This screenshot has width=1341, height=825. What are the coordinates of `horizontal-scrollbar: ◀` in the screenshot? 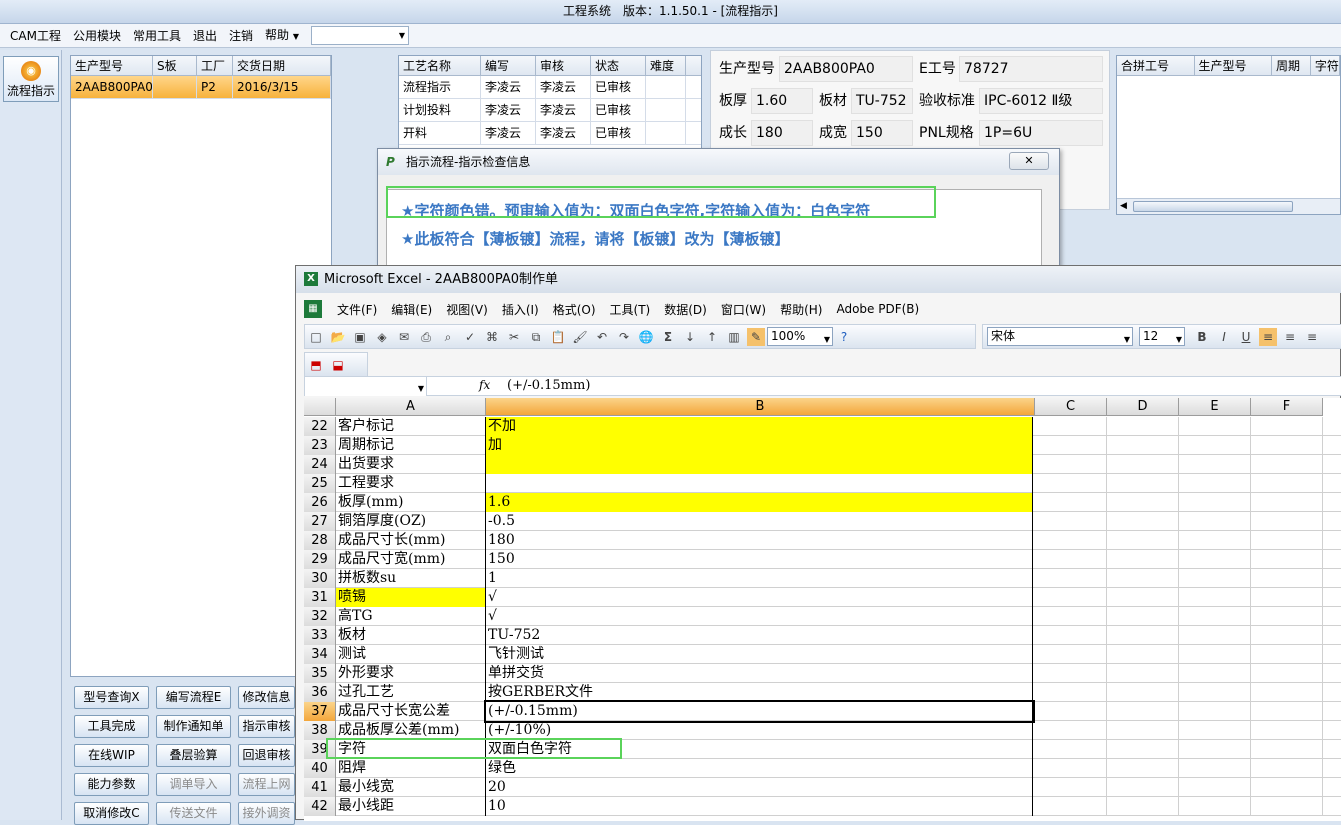 It's located at (1228, 206).